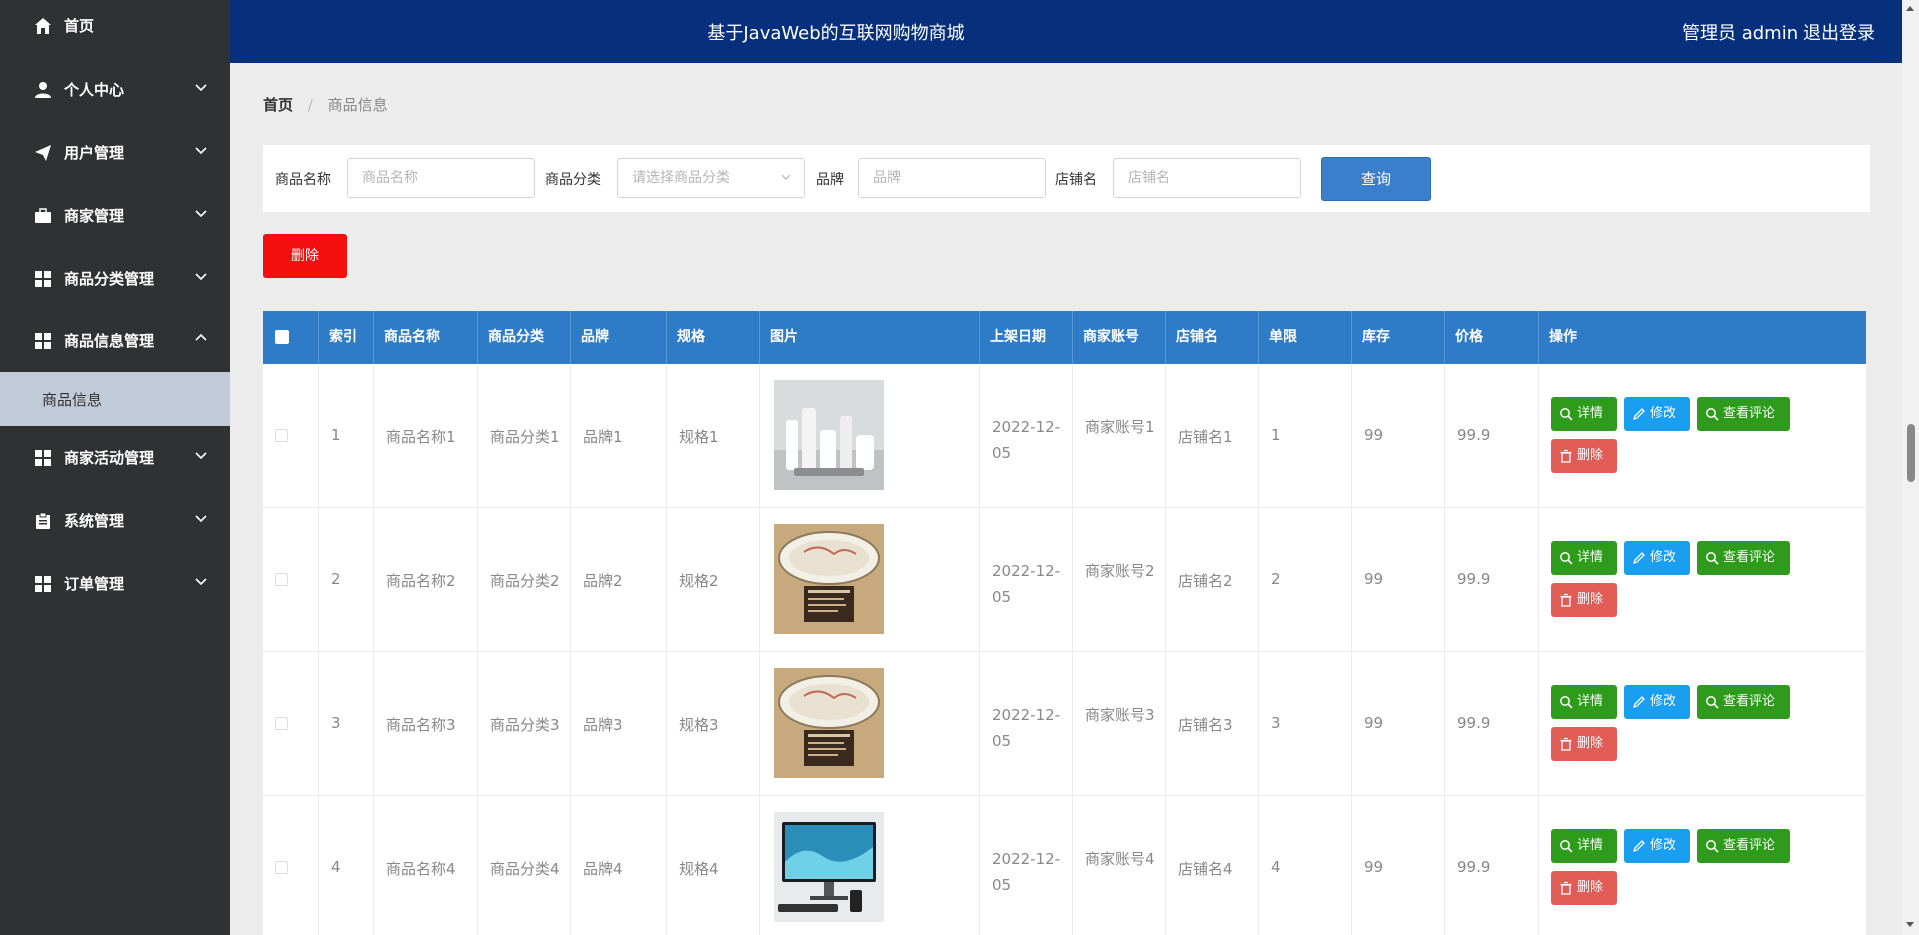 The width and height of the screenshot is (1919, 935). Describe the element at coordinates (1205, 581) in the screenshot. I see `shop-value: 店铺名2` at that location.